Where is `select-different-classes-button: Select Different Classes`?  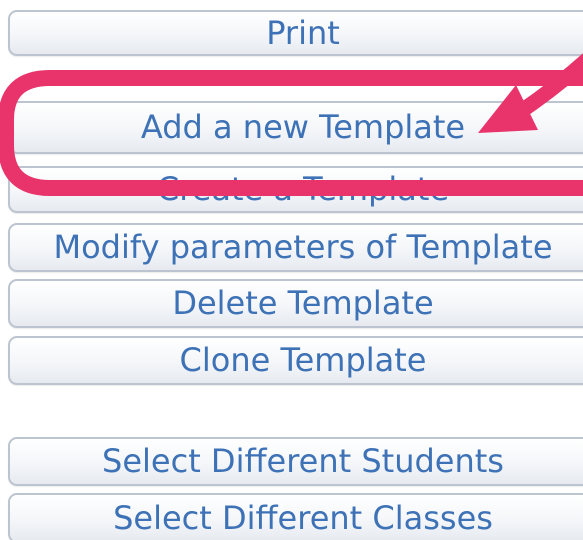
select-different-classes-button: Select Different Classes is located at coordinates (295, 516).